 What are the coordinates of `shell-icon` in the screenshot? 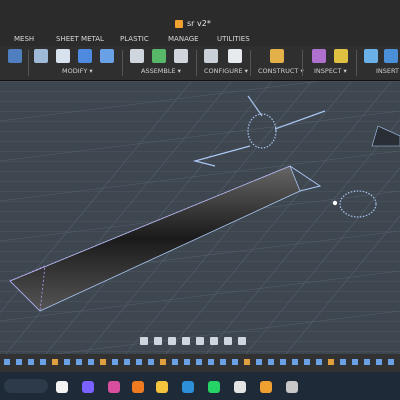 It's located at (85, 56).